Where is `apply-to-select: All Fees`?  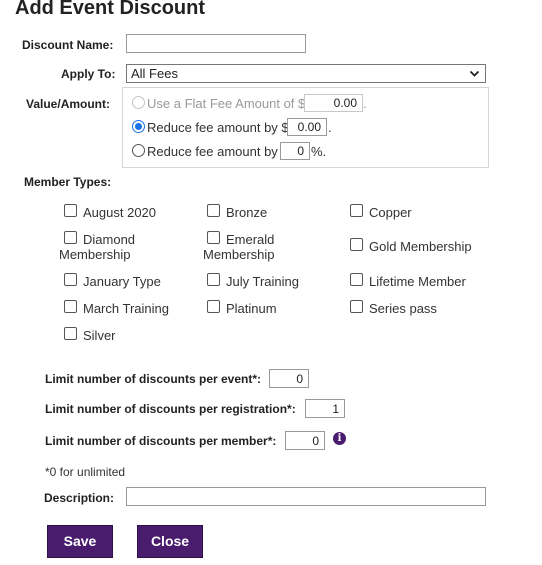
apply-to-select: All Fees is located at coordinates (306, 73).